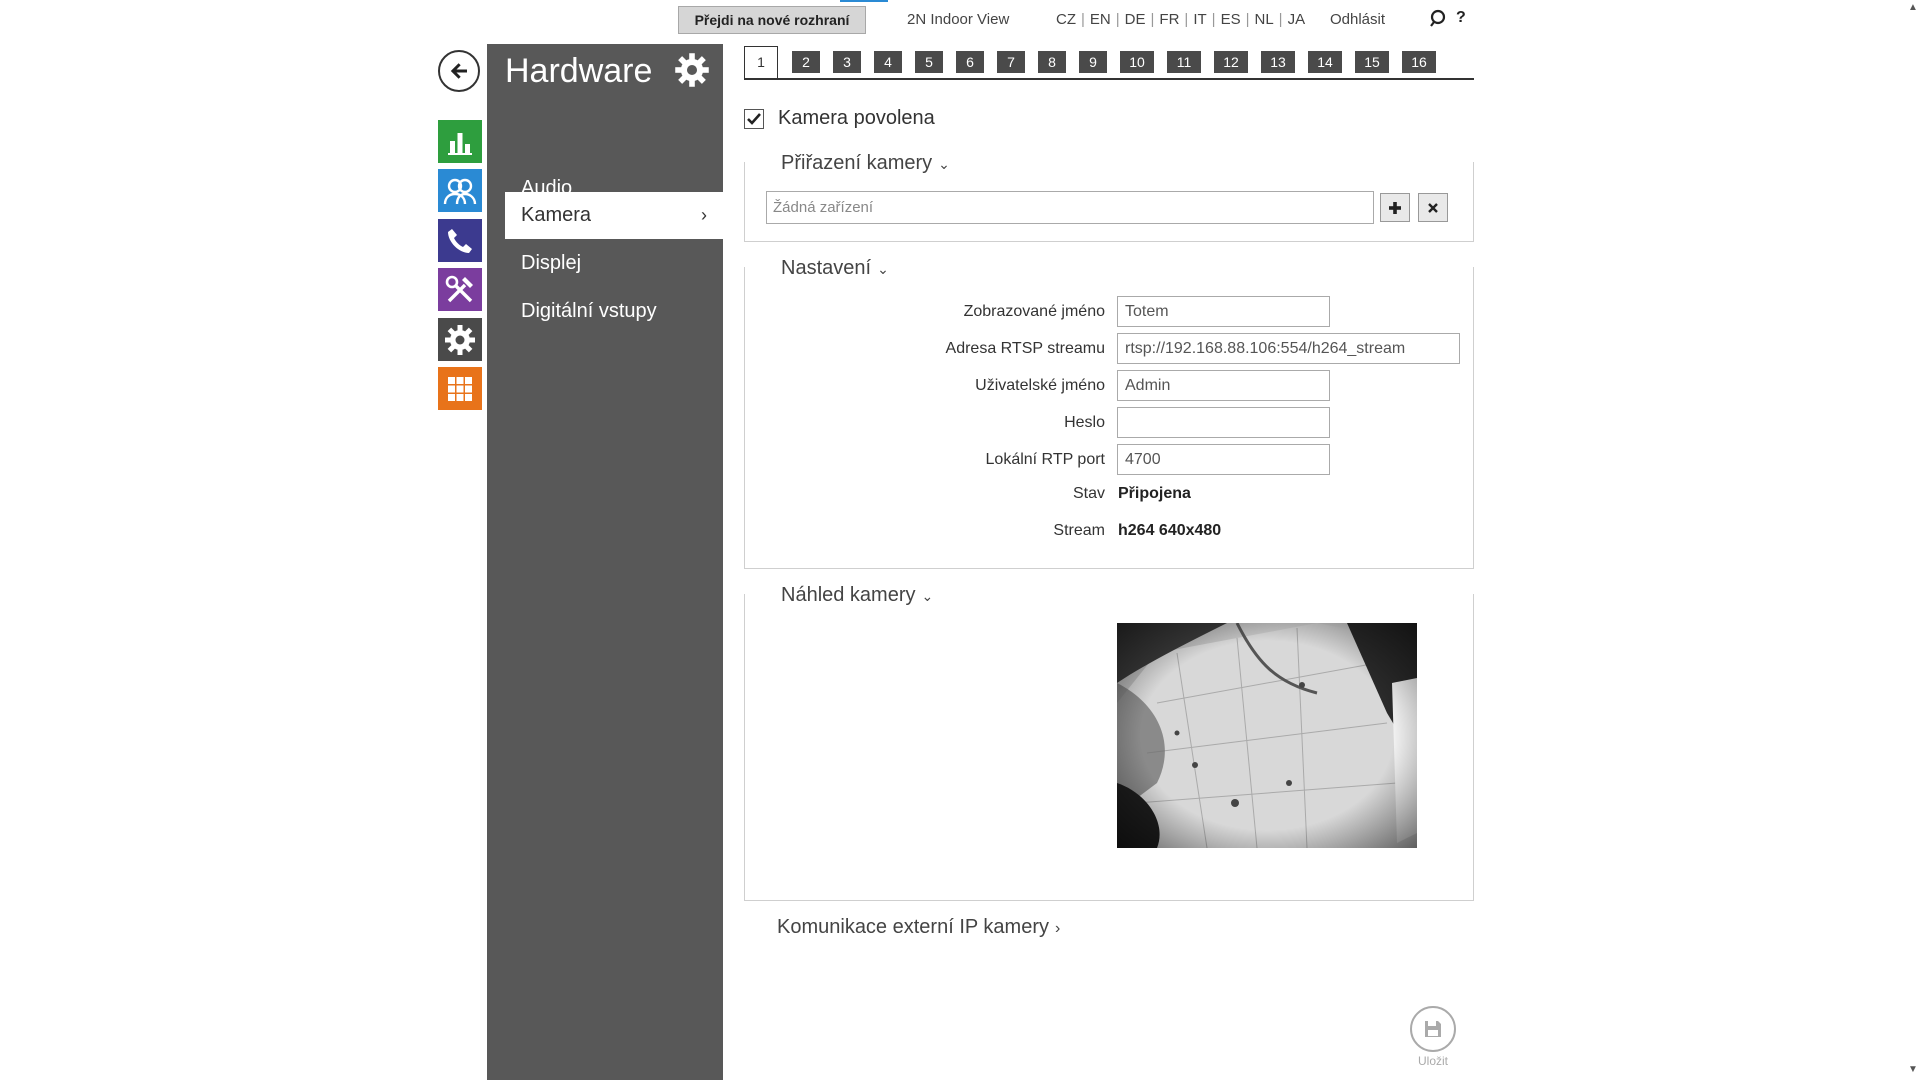 The width and height of the screenshot is (1920, 1080). What do you see at coordinates (772, 20) in the screenshot?
I see `new-interface-button: Přejdi na nové rozhraní` at bounding box center [772, 20].